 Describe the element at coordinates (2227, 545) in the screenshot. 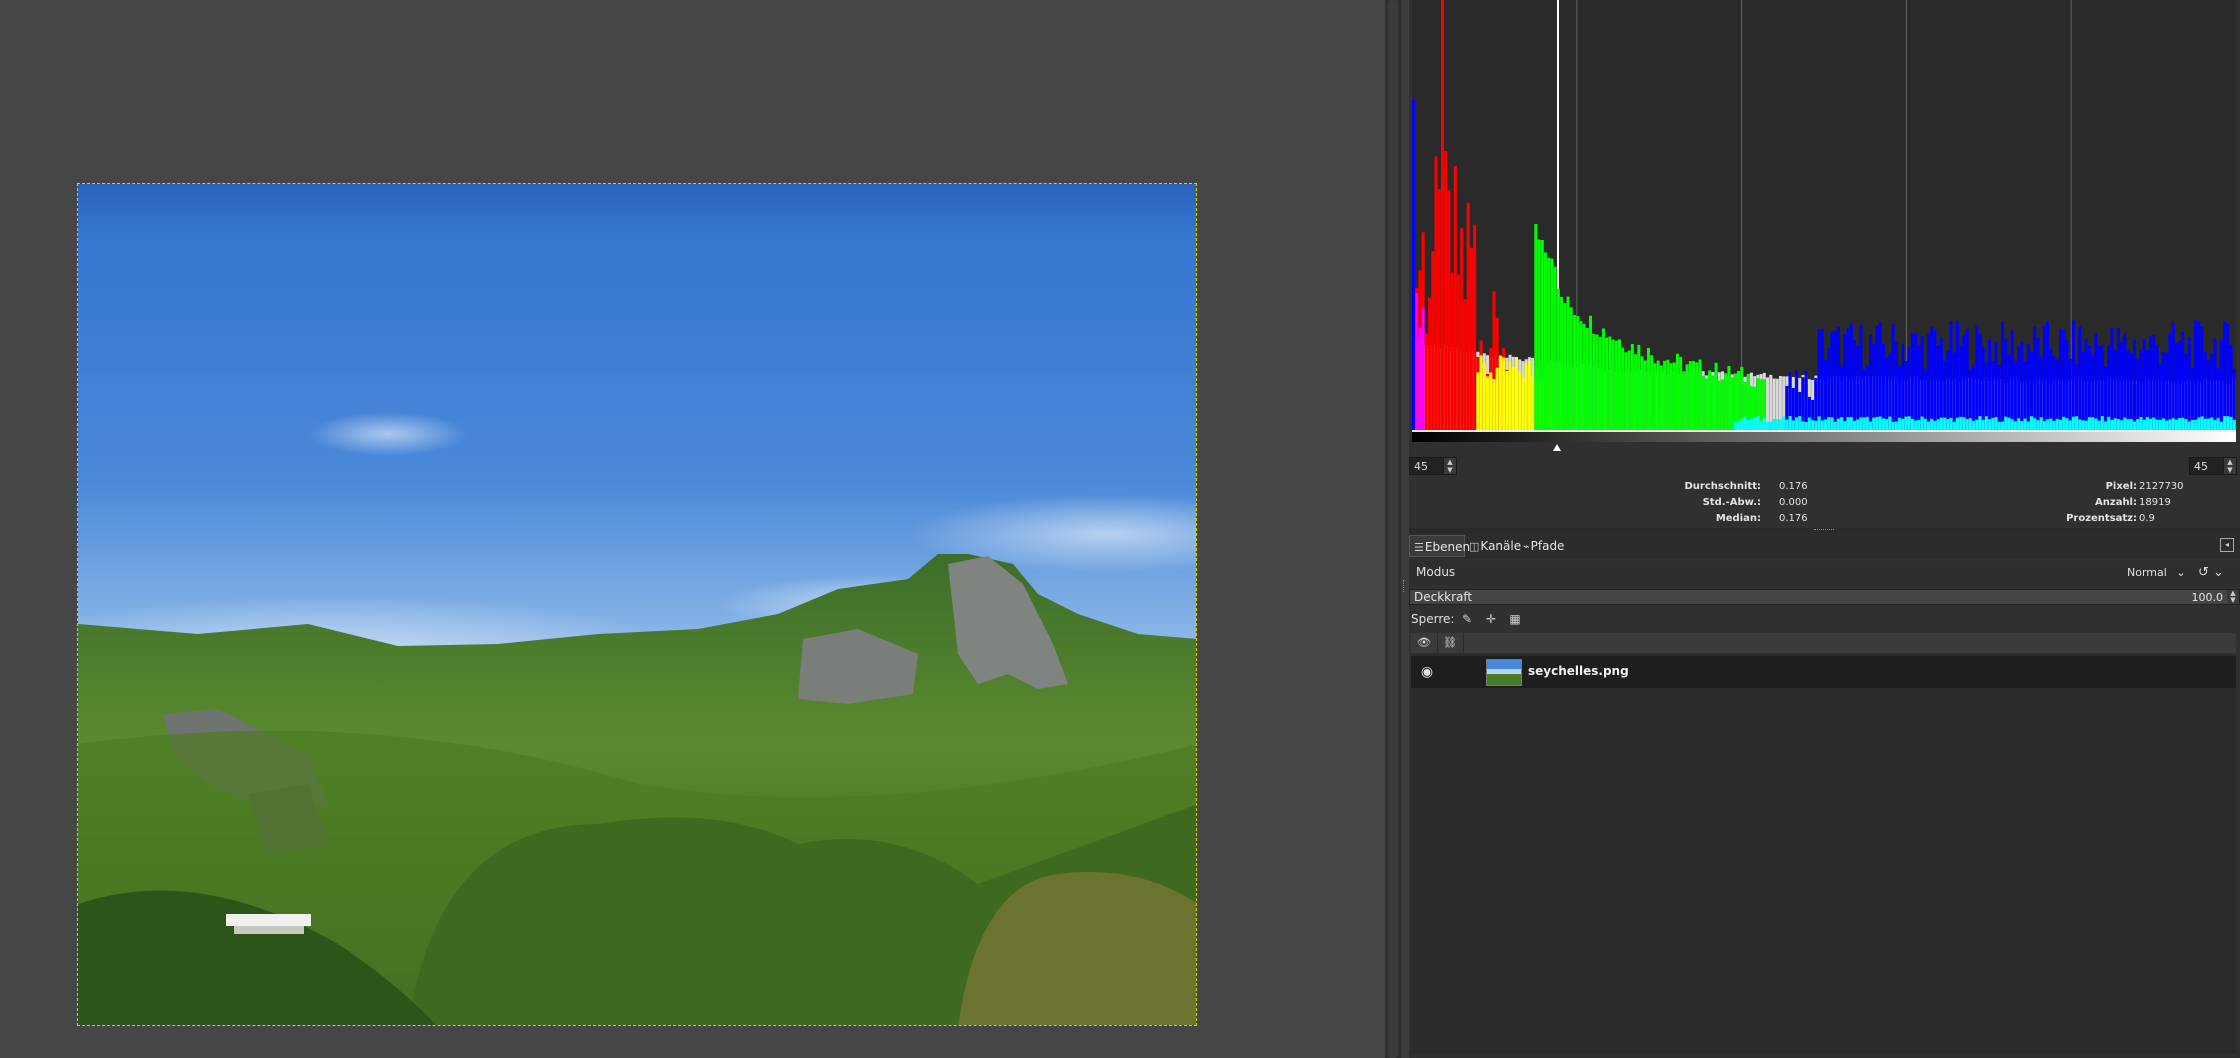

I see `tab-menu-icon: ◂` at that location.